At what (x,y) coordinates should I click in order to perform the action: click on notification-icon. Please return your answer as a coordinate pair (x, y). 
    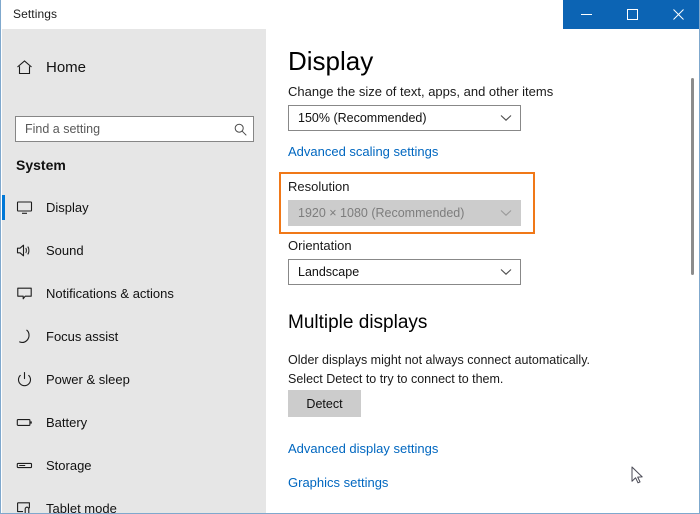
    Looking at the image, I should click on (24, 293).